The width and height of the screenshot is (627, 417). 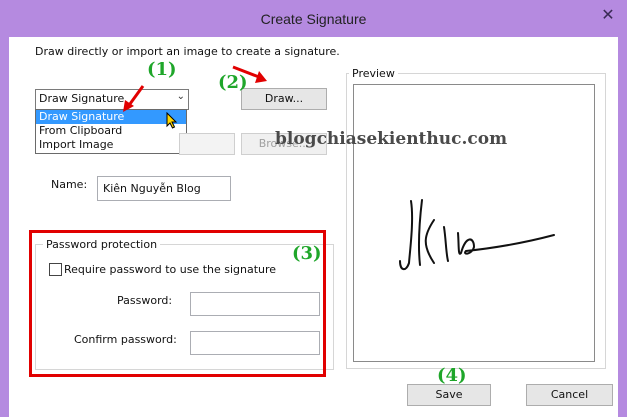 What do you see at coordinates (111, 117) in the screenshot?
I see `dropdown-option-draw-signature: Draw Signature` at bounding box center [111, 117].